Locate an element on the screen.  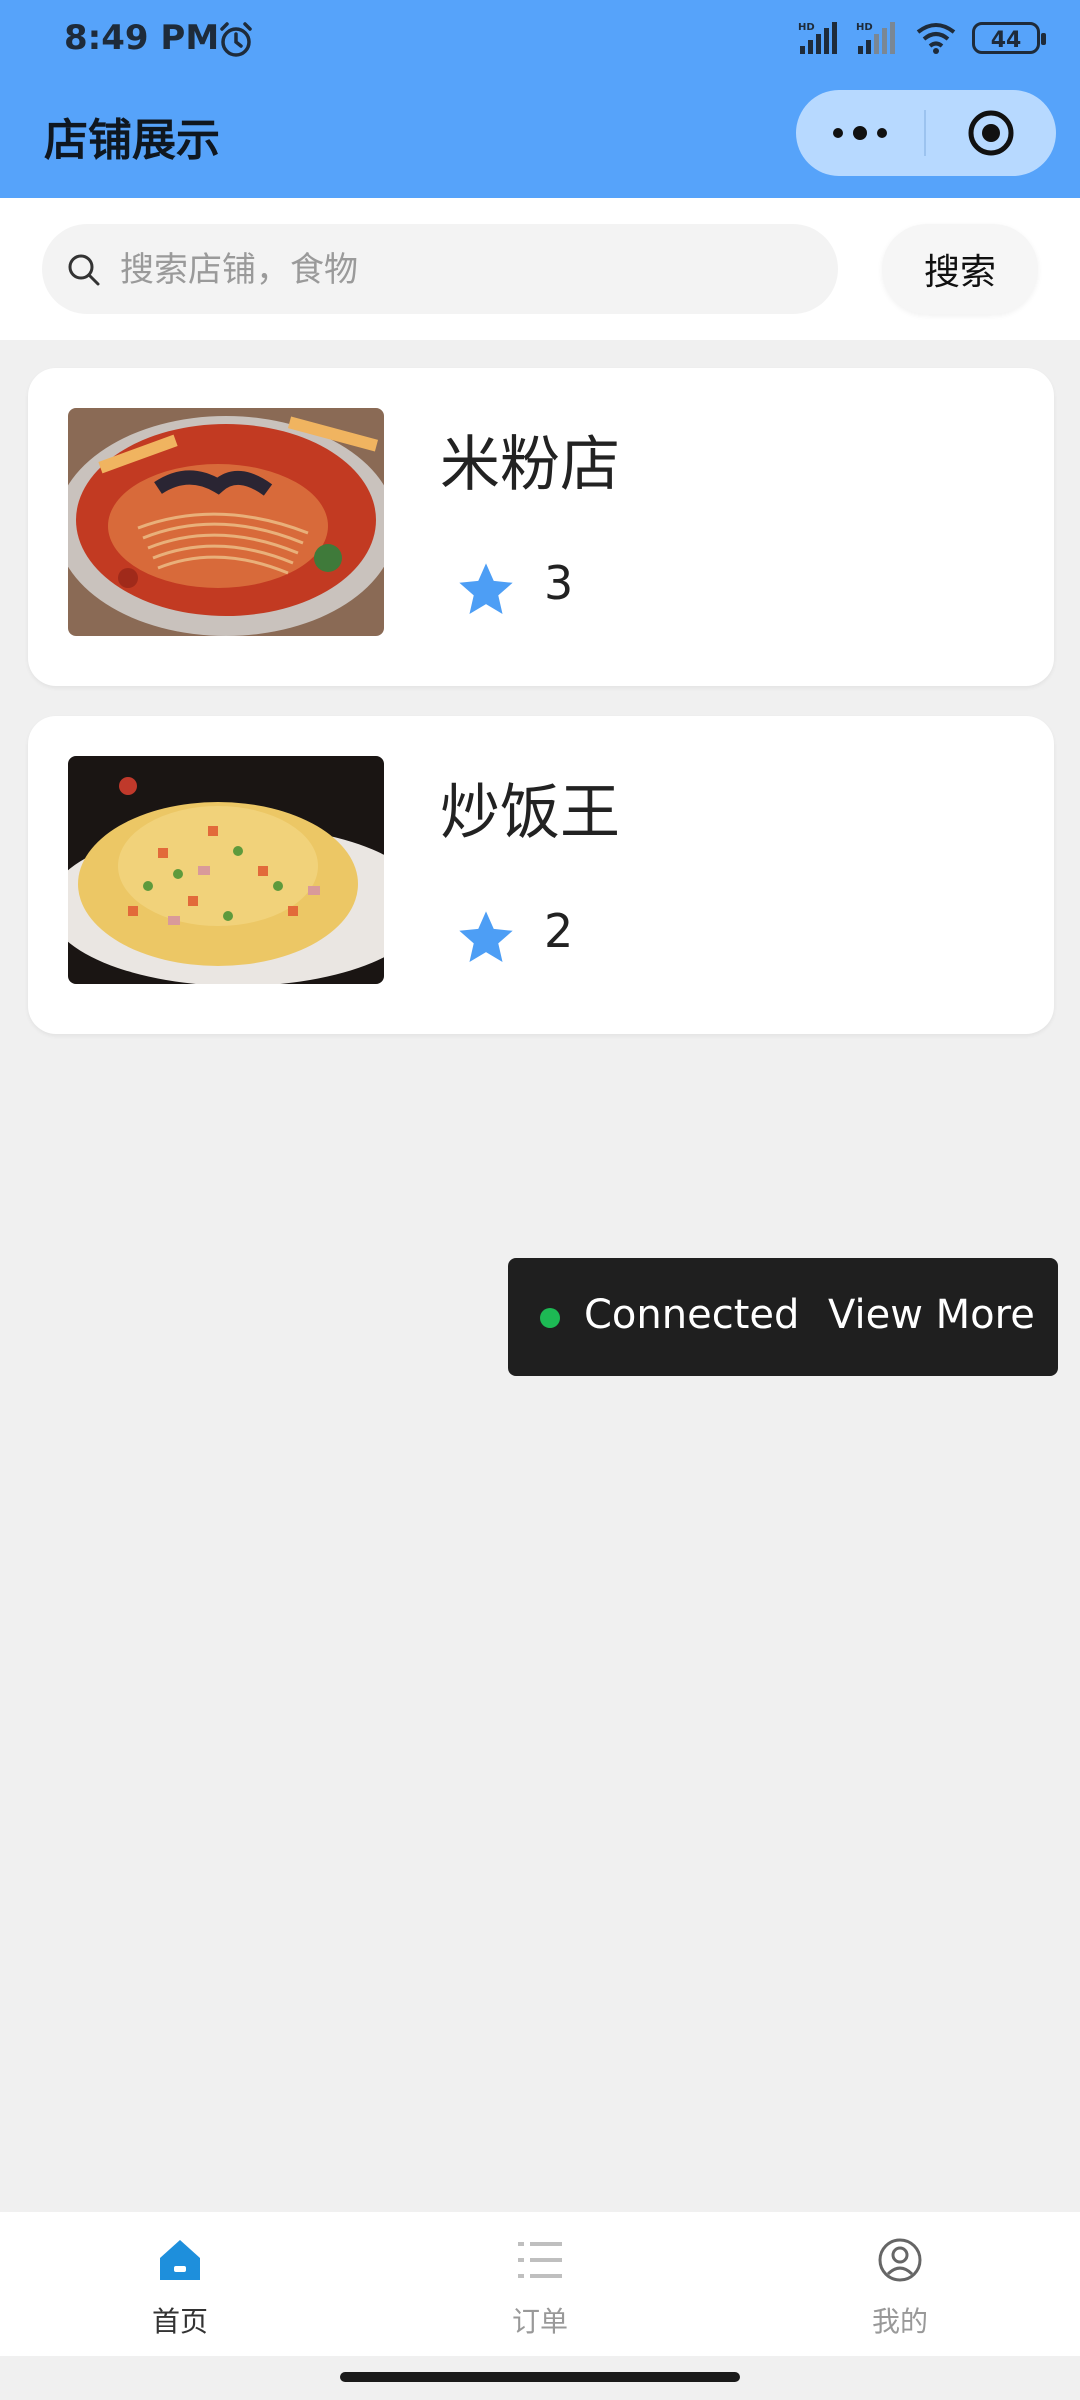
connection-toast: Connected View More is located at coordinates (783, 1317).